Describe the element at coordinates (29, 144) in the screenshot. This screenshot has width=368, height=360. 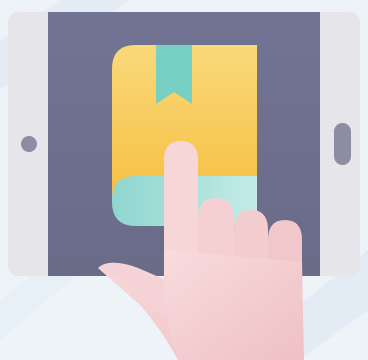
I see `tablet-home-button` at that location.